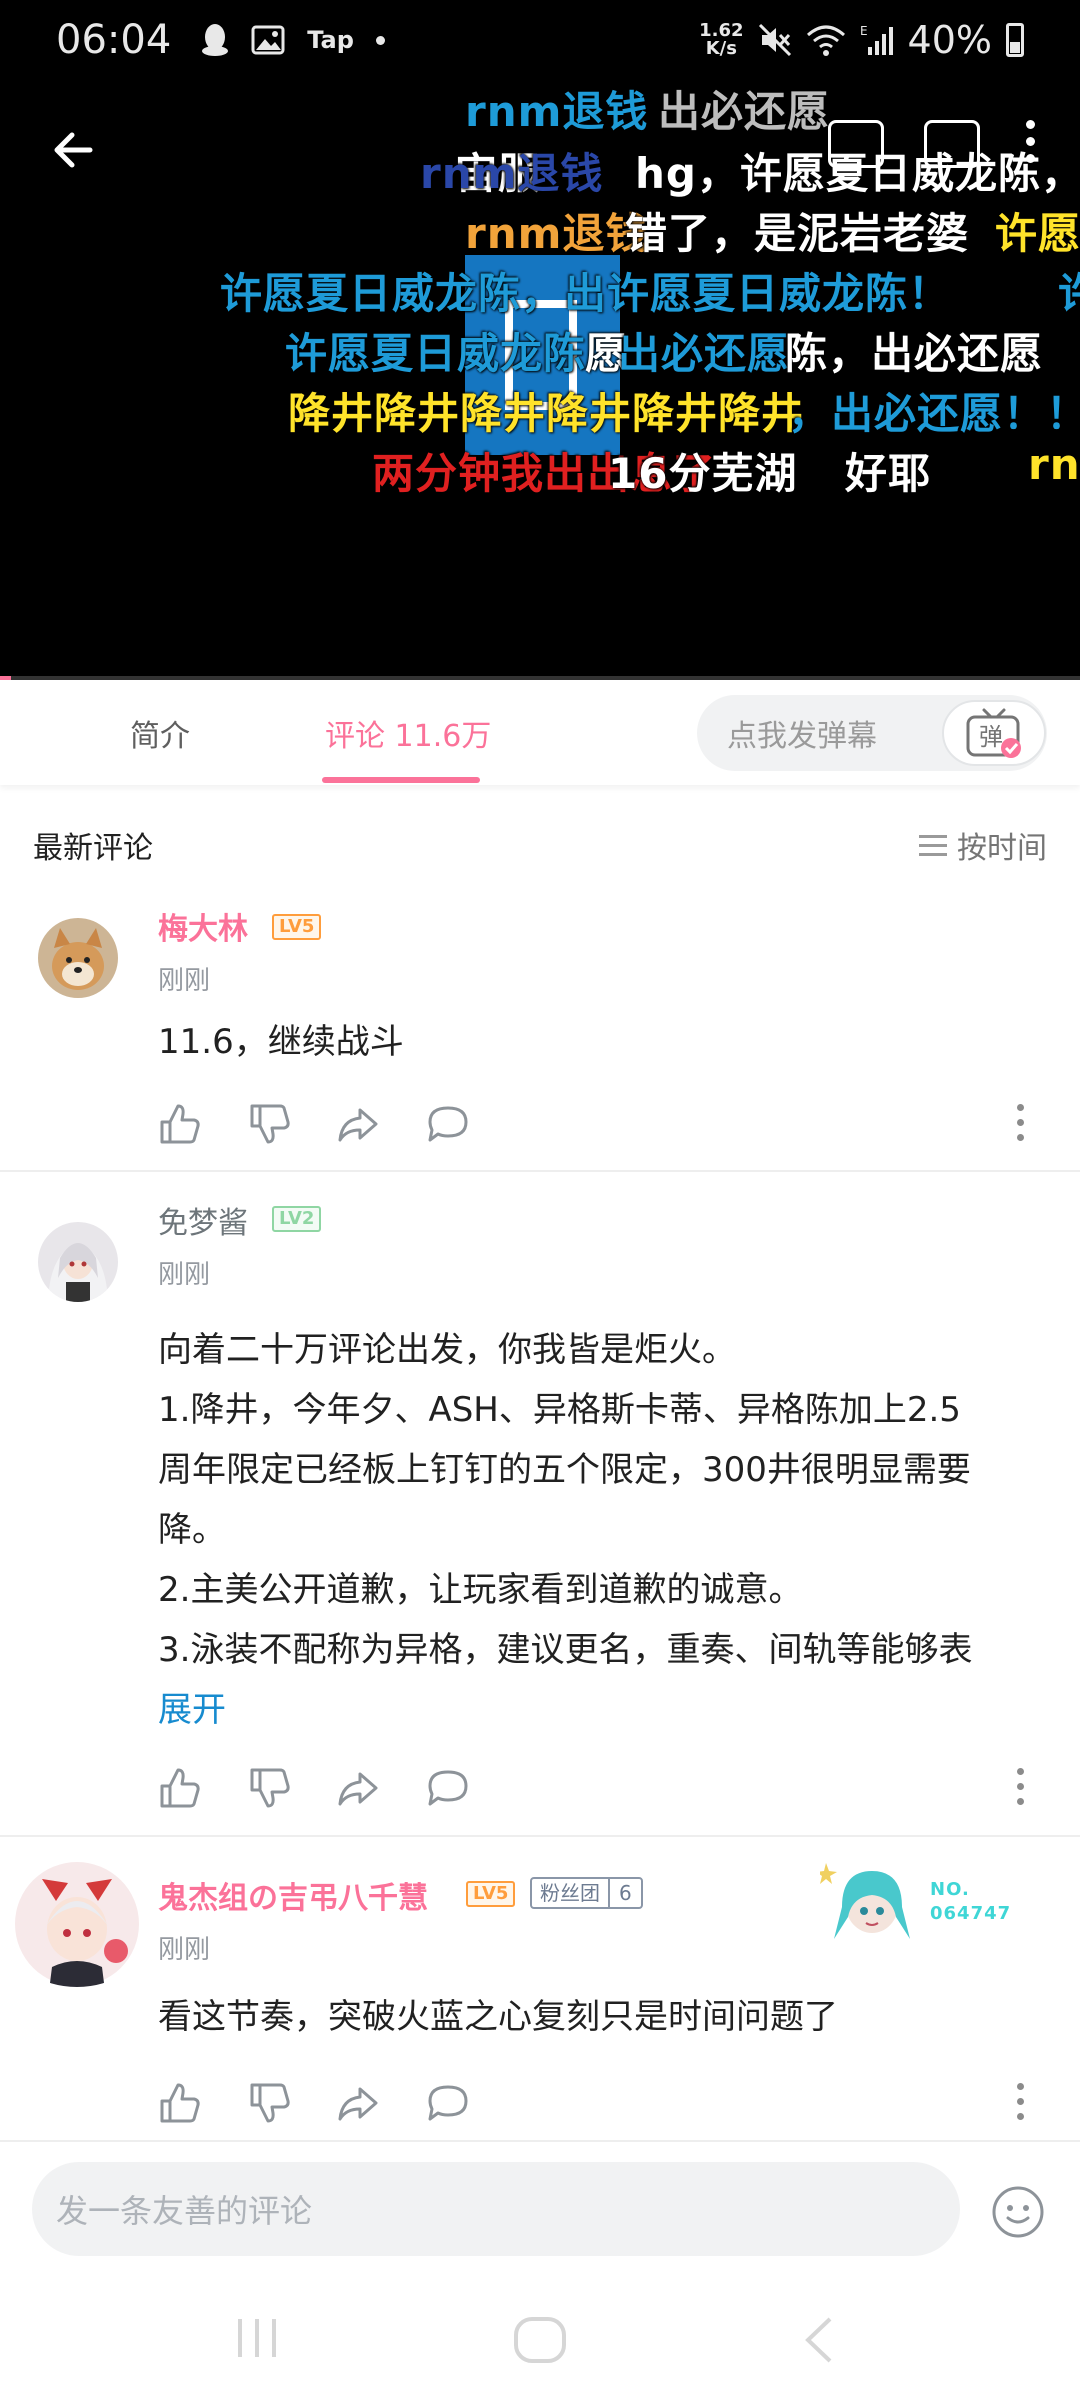 The width and height of the screenshot is (1080, 2400). I want to click on fan-badge-level: 6, so click(625, 1893).